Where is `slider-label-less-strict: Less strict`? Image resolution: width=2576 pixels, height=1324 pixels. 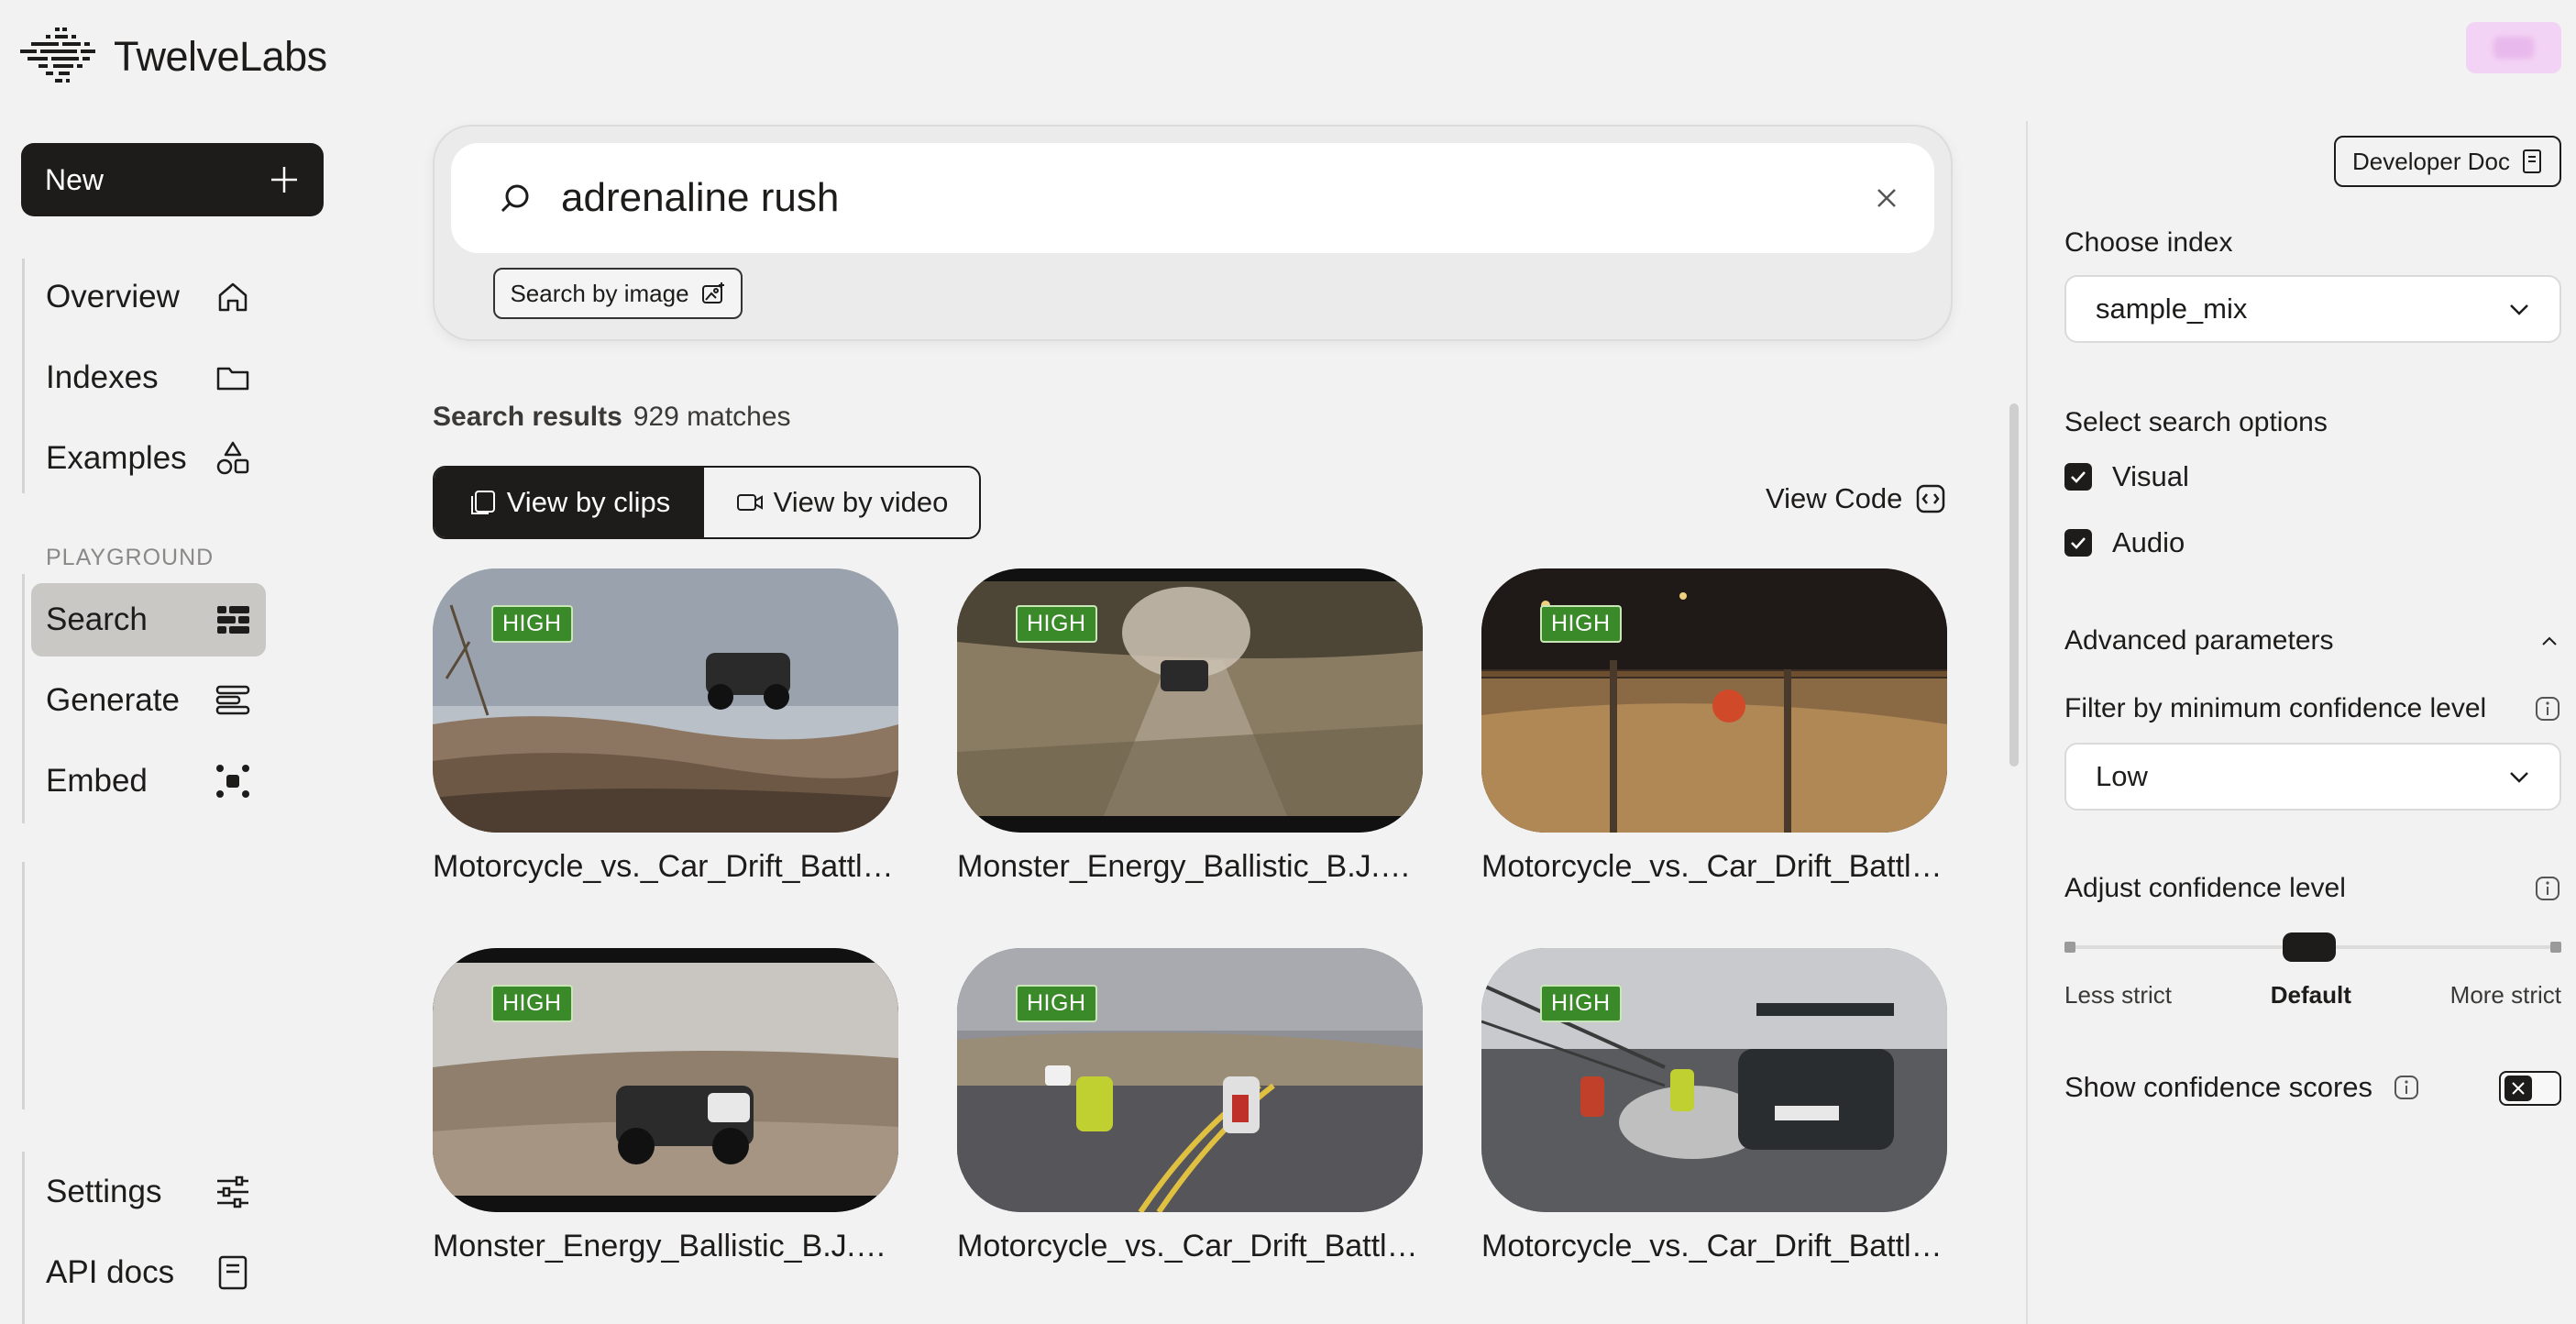 slider-label-less-strict: Less strict is located at coordinates (2118, 995).